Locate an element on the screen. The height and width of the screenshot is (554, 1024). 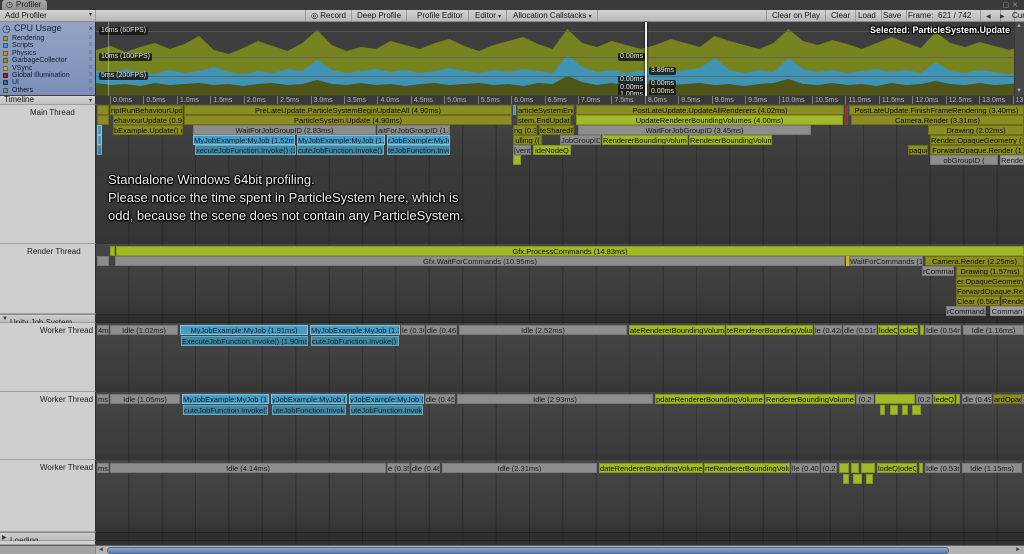
timeline-bar-render-thread: RenderLoo is located at coordinates (1012, 301).